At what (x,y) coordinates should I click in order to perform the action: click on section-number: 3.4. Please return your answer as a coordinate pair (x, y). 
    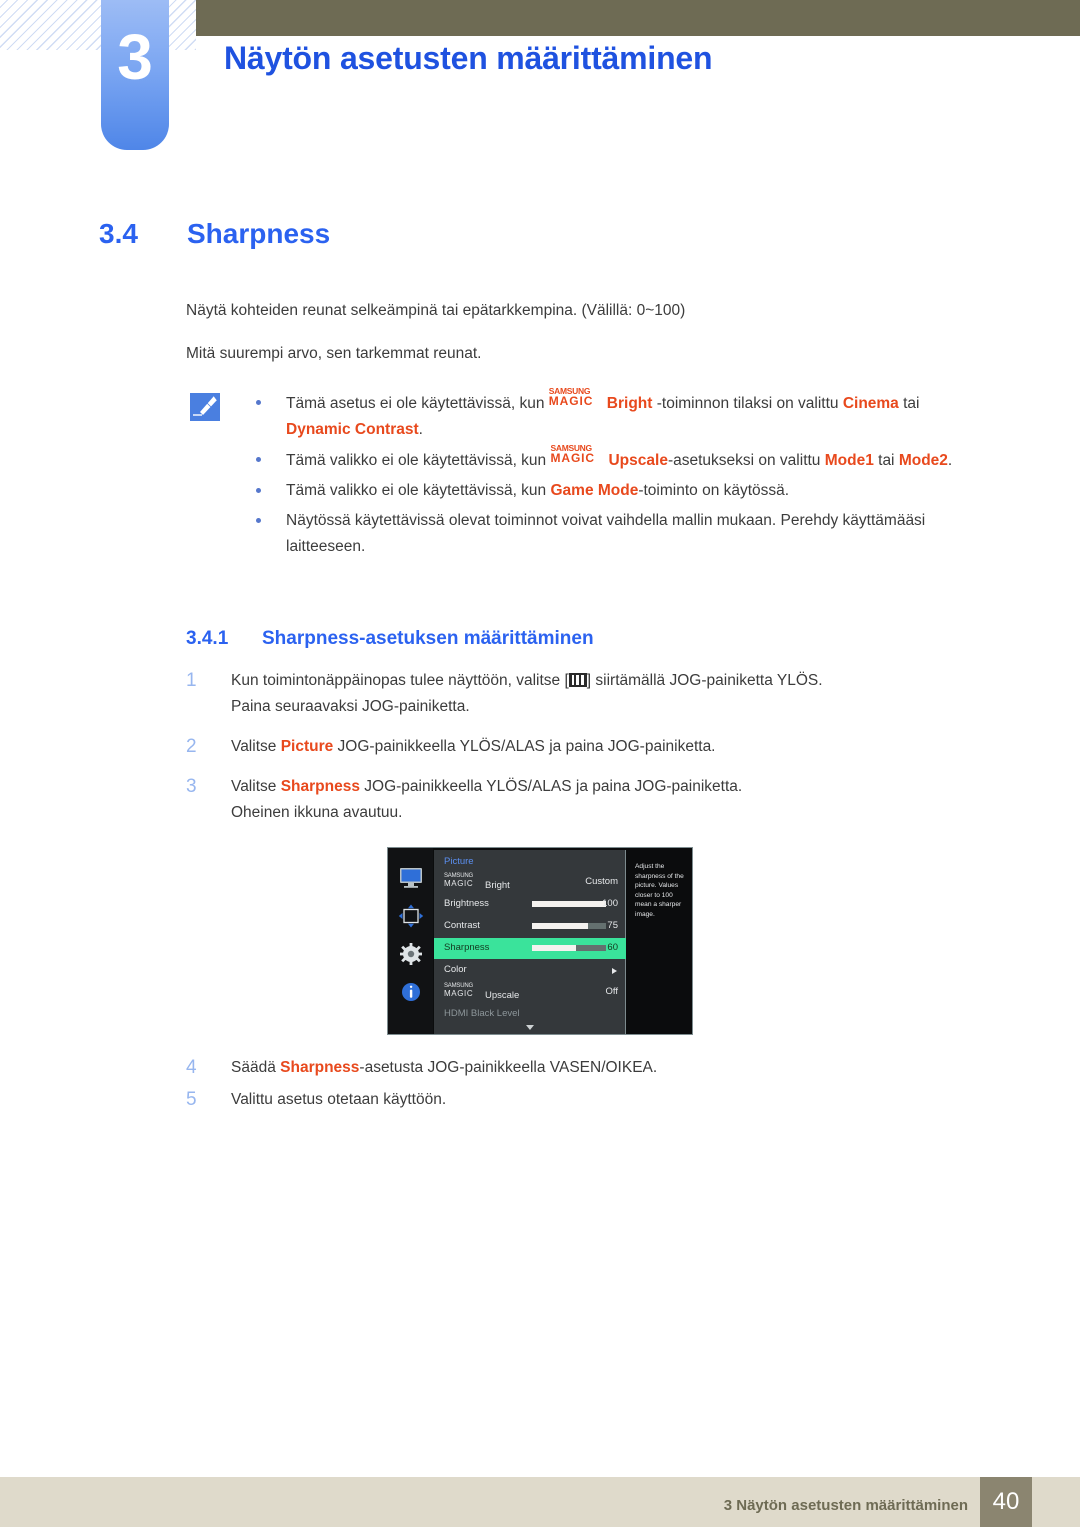
    Looking at the image, I should click on (118, 233).